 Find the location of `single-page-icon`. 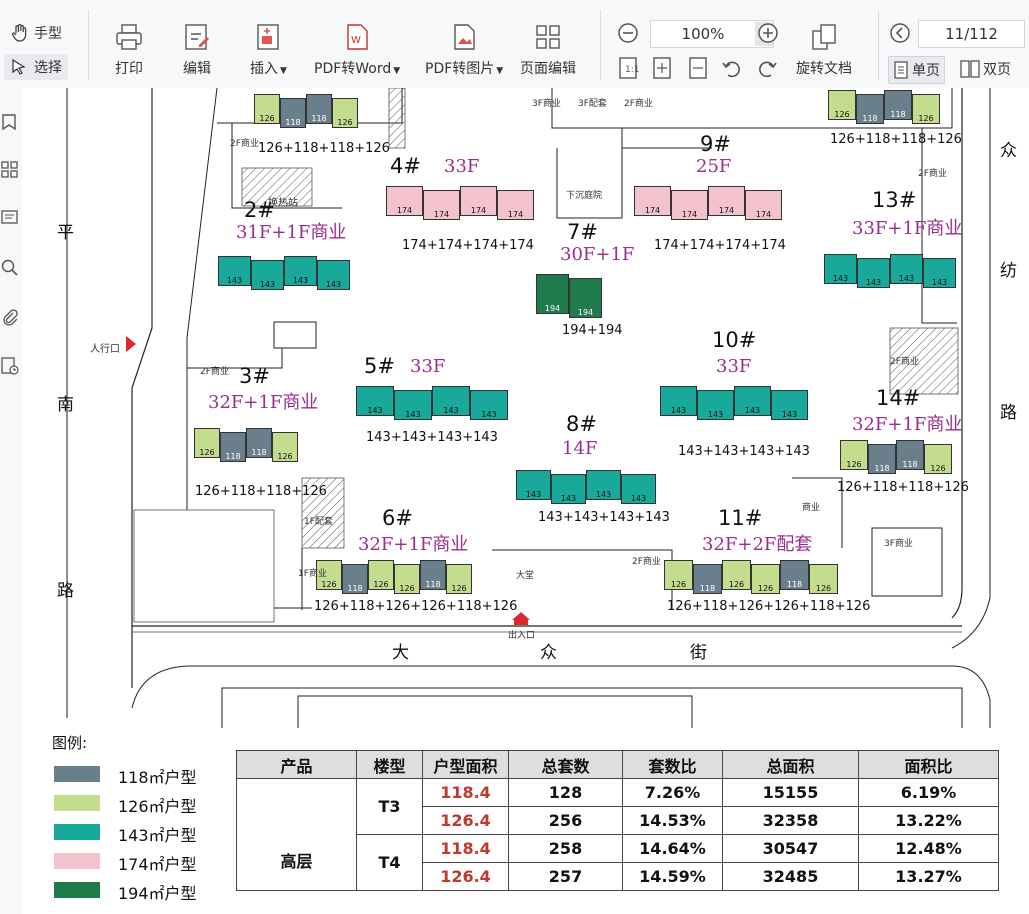

single-page-icon is located at coordinates (901, 70).